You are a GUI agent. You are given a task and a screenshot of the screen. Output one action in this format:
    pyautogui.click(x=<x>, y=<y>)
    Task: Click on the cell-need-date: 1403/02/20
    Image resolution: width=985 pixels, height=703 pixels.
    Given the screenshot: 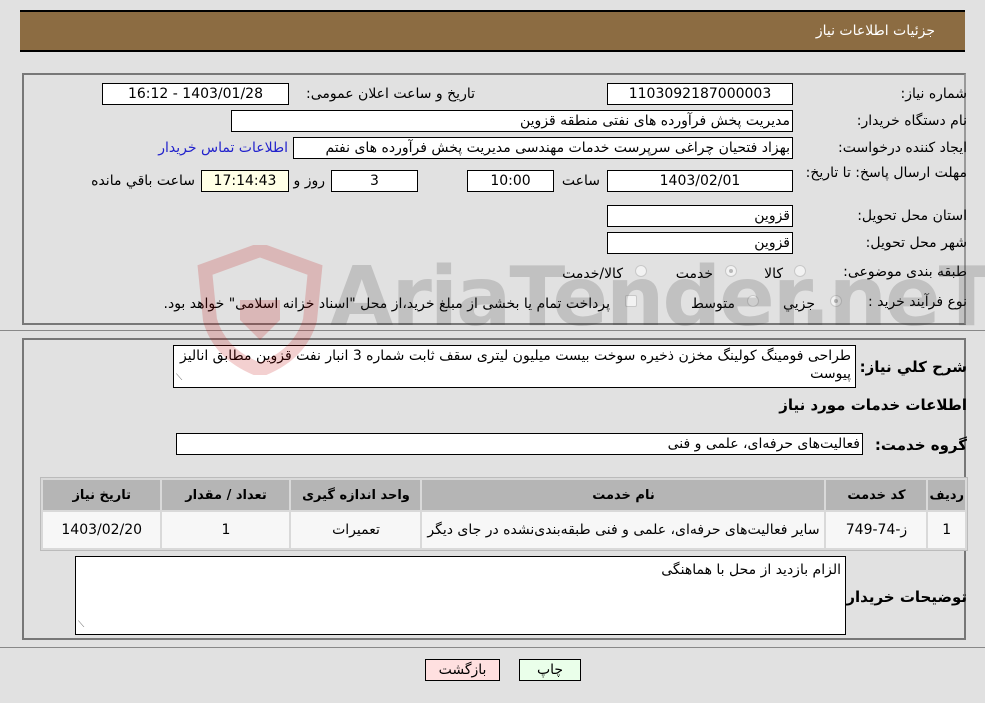 What is the action you would take?
    pyautogui.click(x=102, y=530)
    